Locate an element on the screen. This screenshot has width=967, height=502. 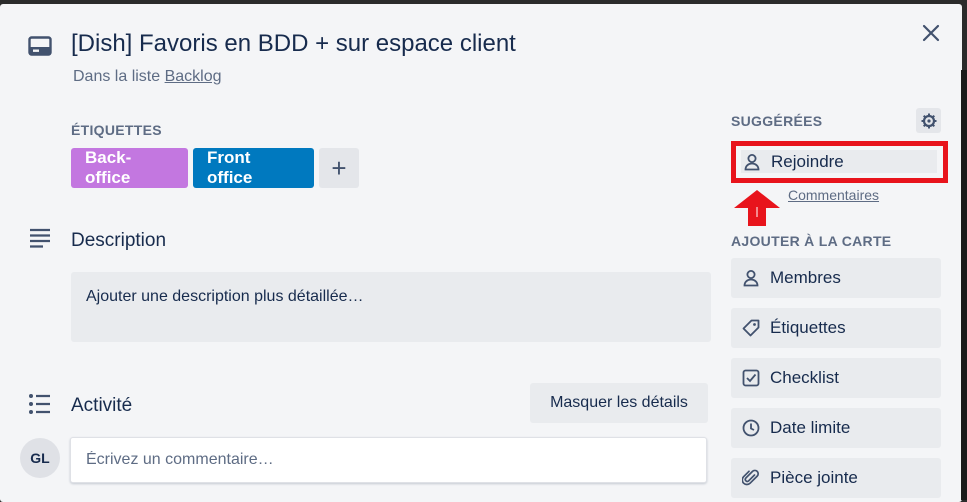
label-back-office: Back-office is located at coordinates (129, 168).